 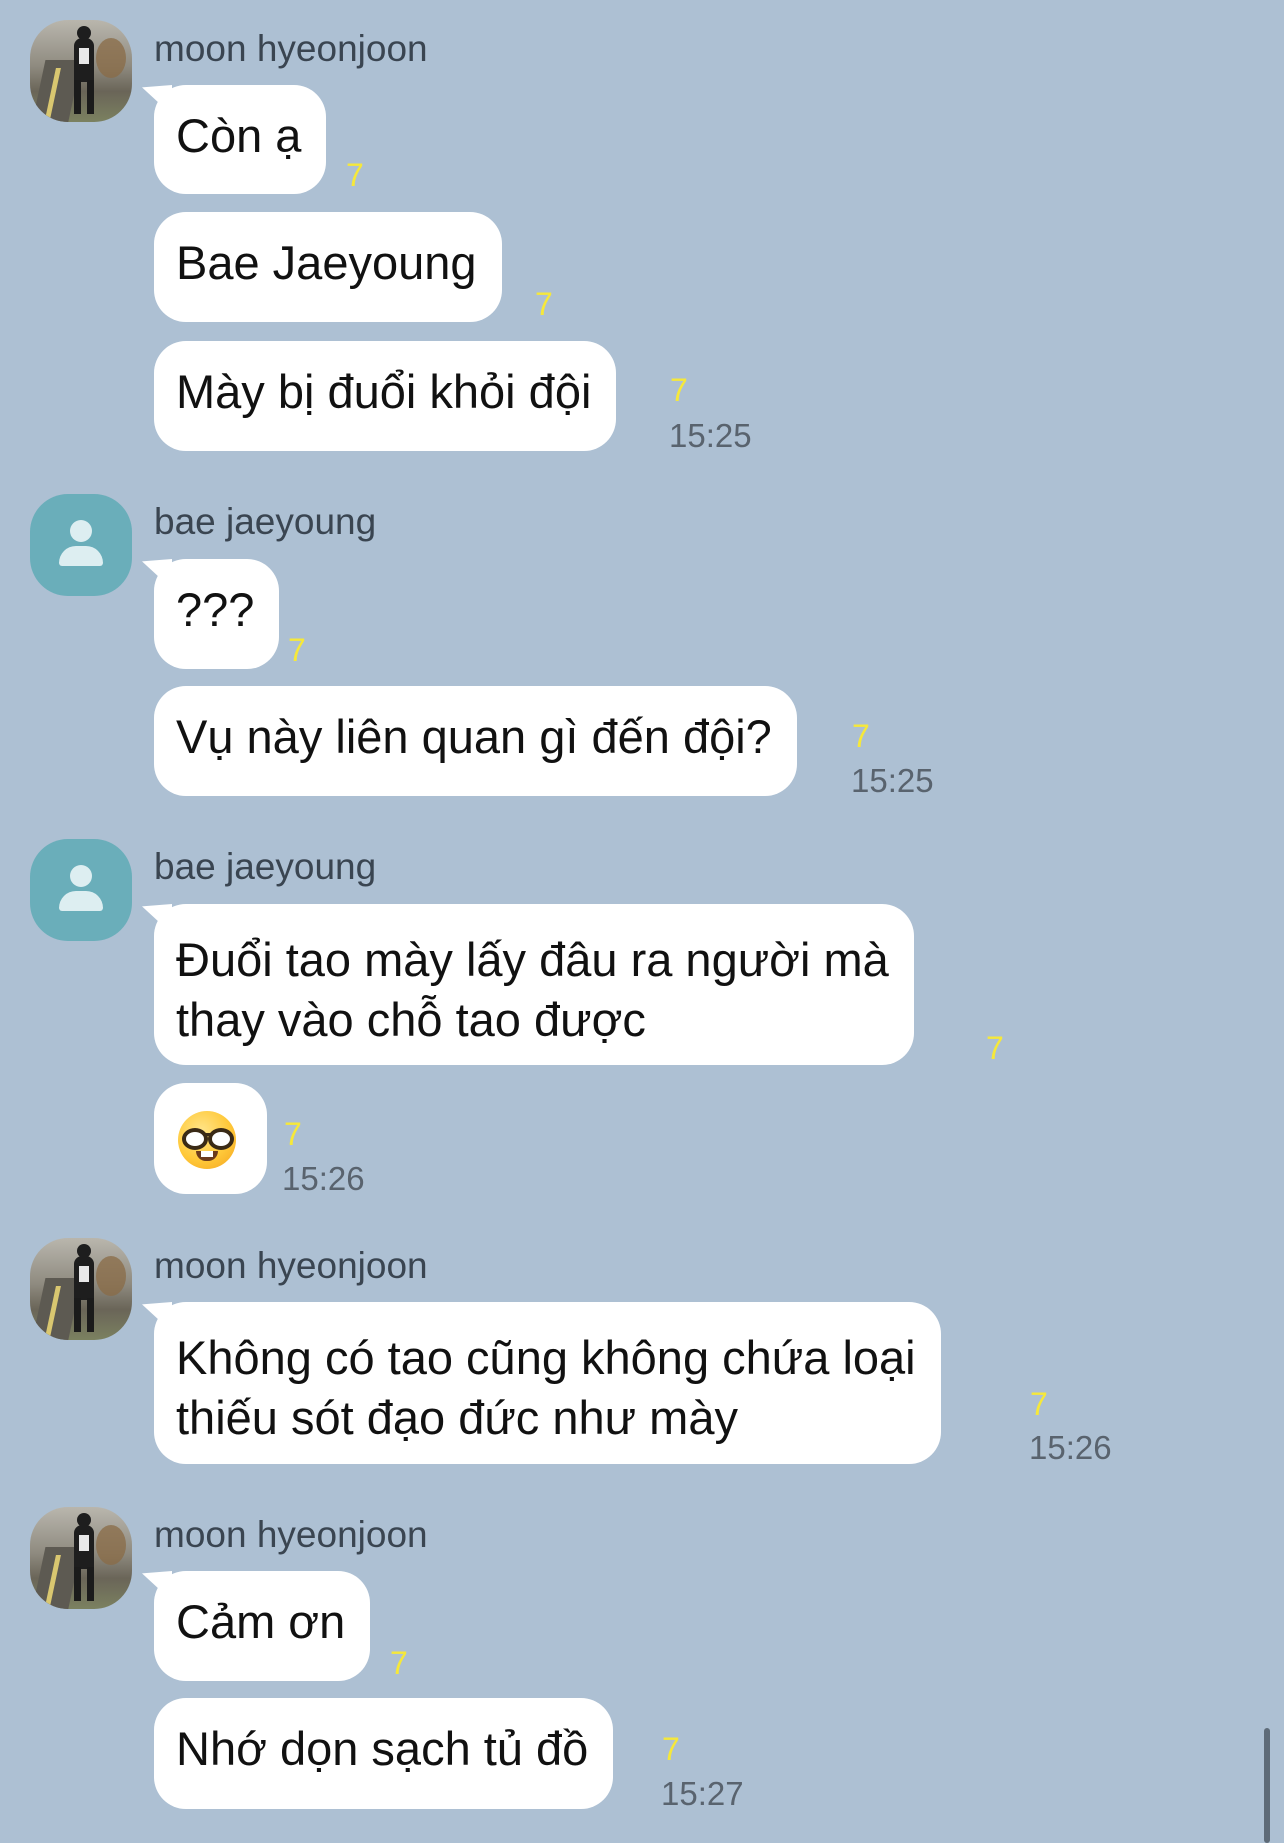 I want to click on message-bubble, so click(x=210, y=1138).